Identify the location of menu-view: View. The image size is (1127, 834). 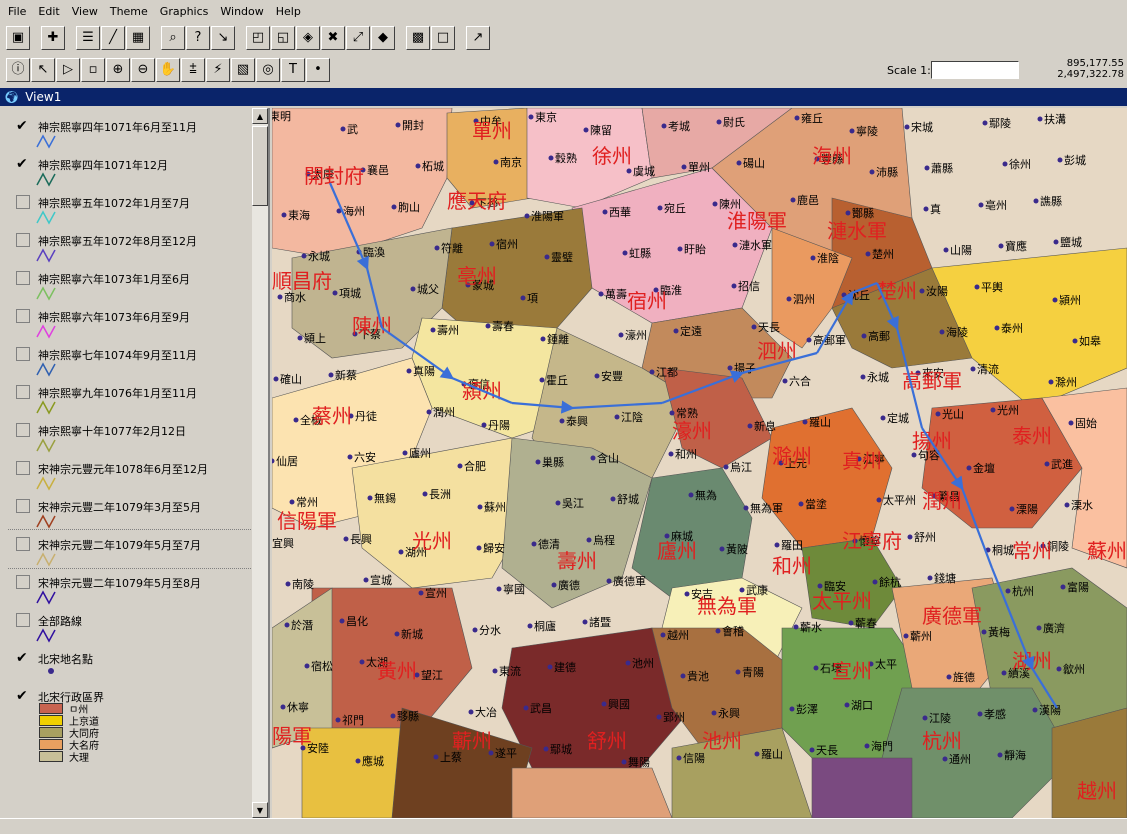
(85, 11).